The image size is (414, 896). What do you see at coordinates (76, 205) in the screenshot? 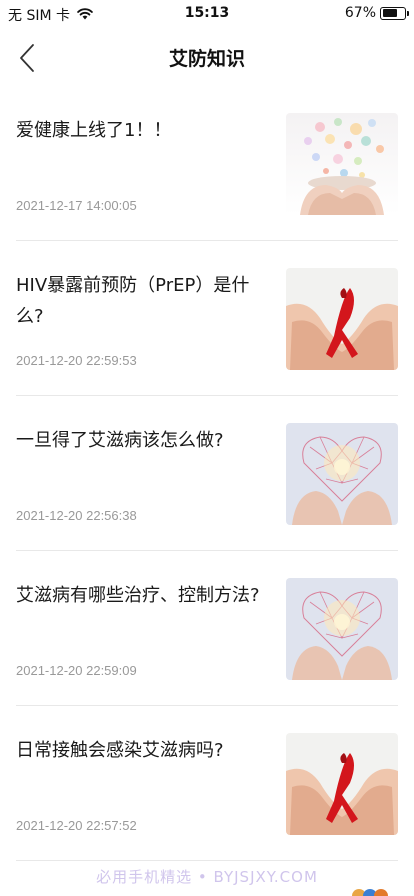
I see `article-date: 2021-12-17 14:00:05` at bounding box center [76, 205].